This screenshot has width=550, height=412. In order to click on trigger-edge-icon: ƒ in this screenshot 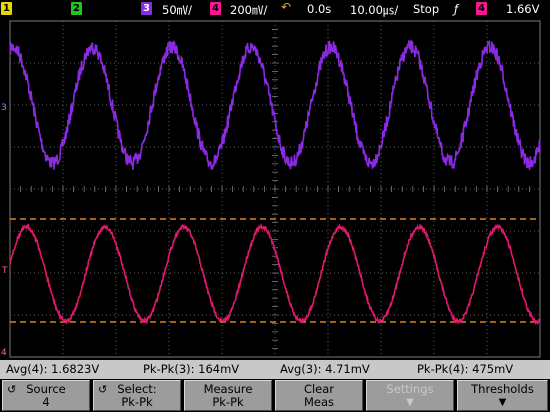, I will do `click(456, 9)`.